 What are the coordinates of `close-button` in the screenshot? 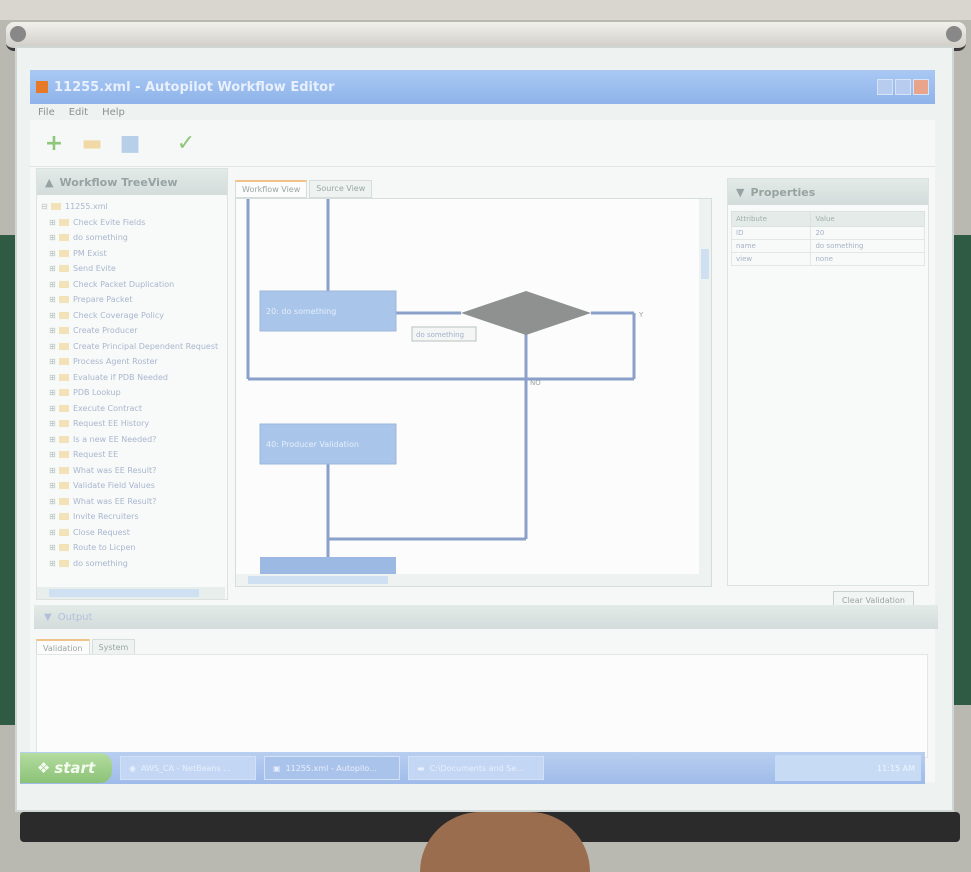 It's located at (921, 87).